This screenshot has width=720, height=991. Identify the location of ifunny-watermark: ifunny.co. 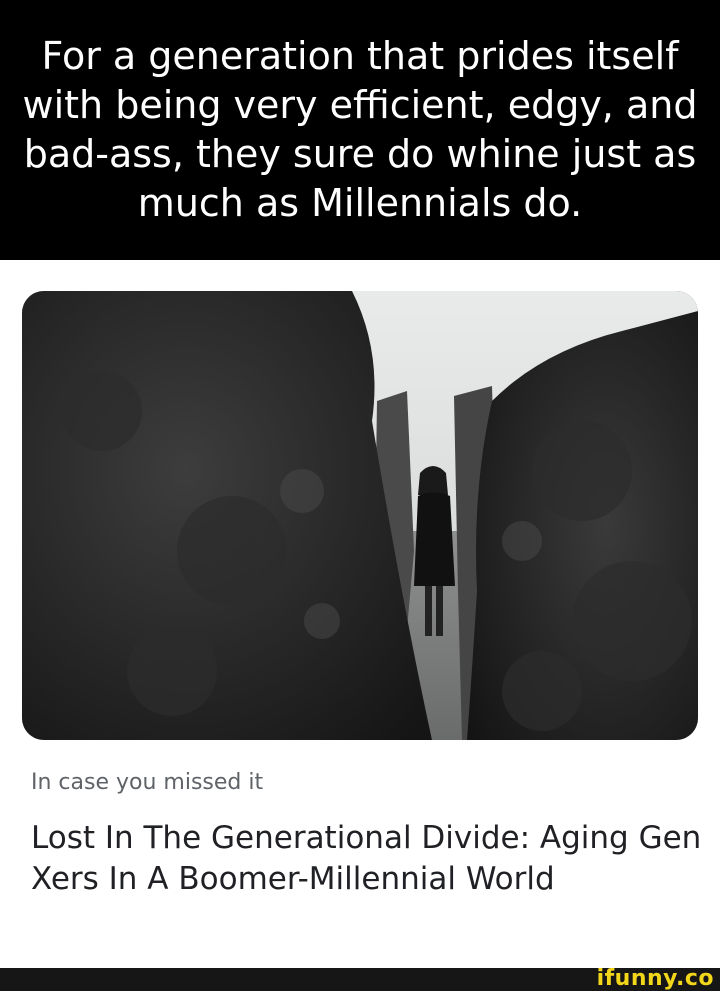
(655, 978).